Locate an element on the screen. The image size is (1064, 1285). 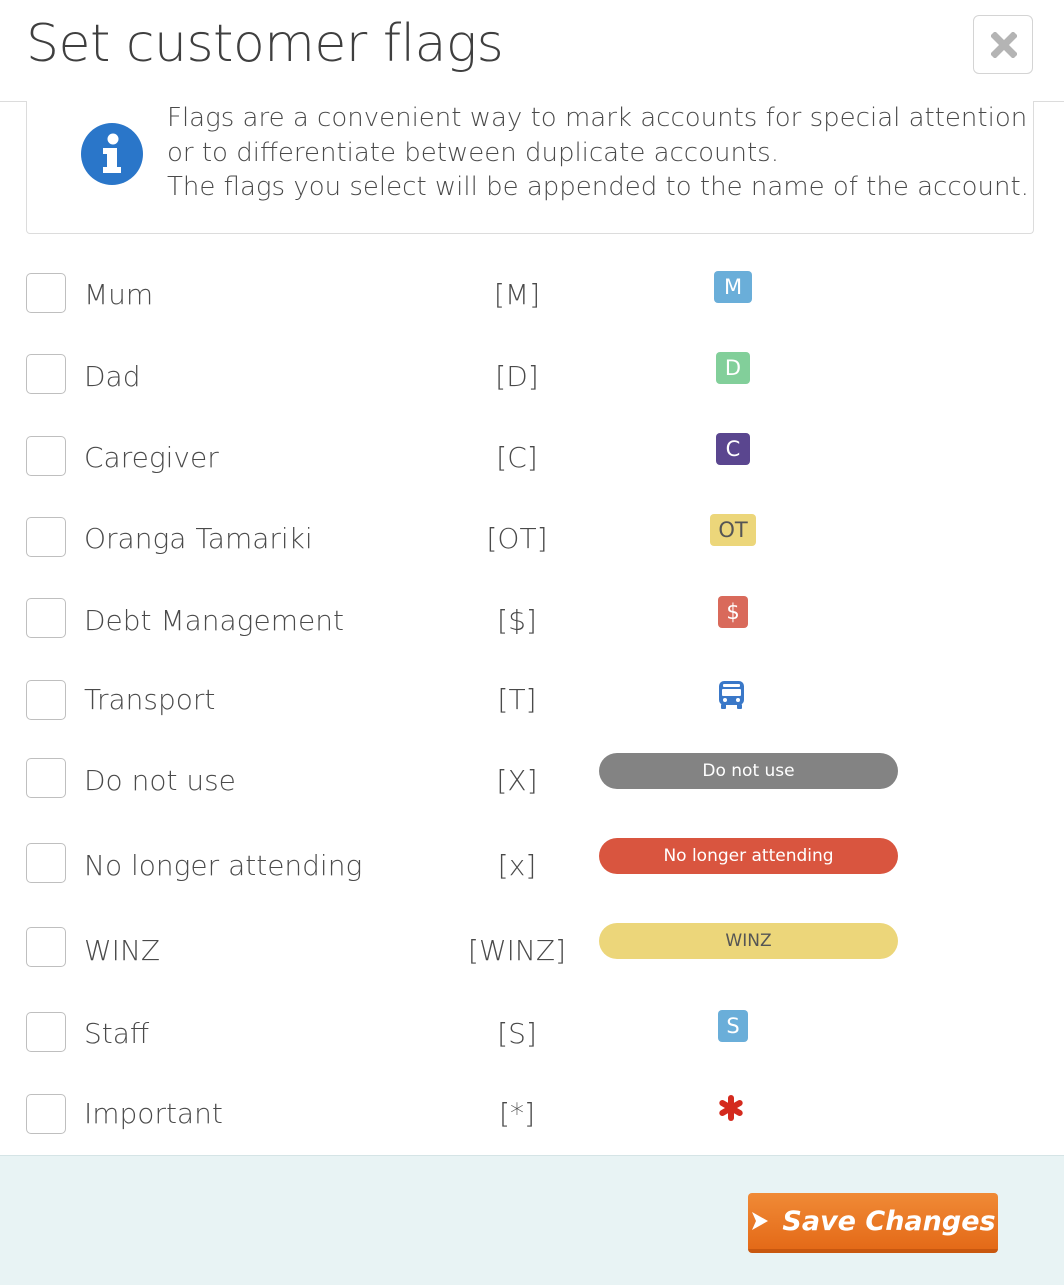
flag-label: No longer attending is located at coordinates (223, 865).